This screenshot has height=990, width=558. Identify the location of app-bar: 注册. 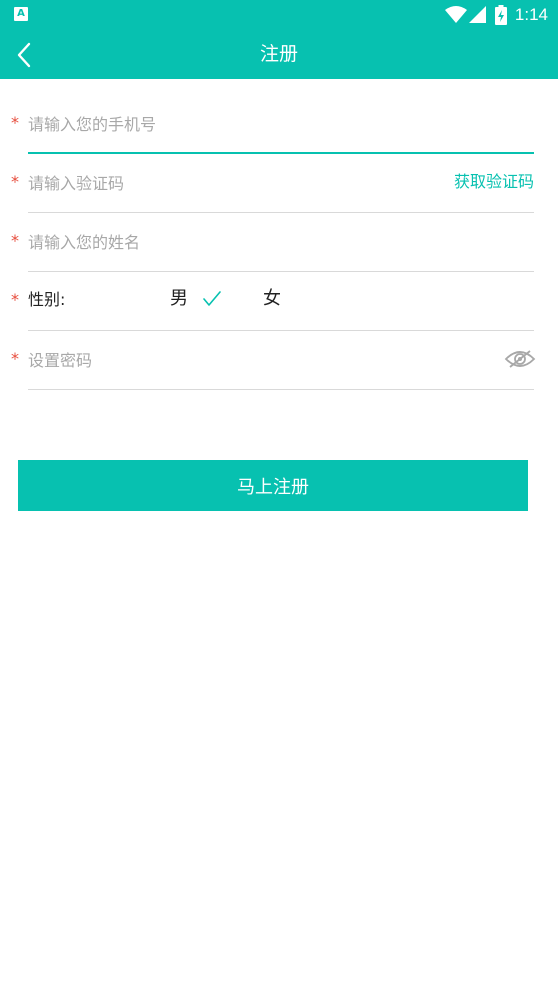
(279, 54).